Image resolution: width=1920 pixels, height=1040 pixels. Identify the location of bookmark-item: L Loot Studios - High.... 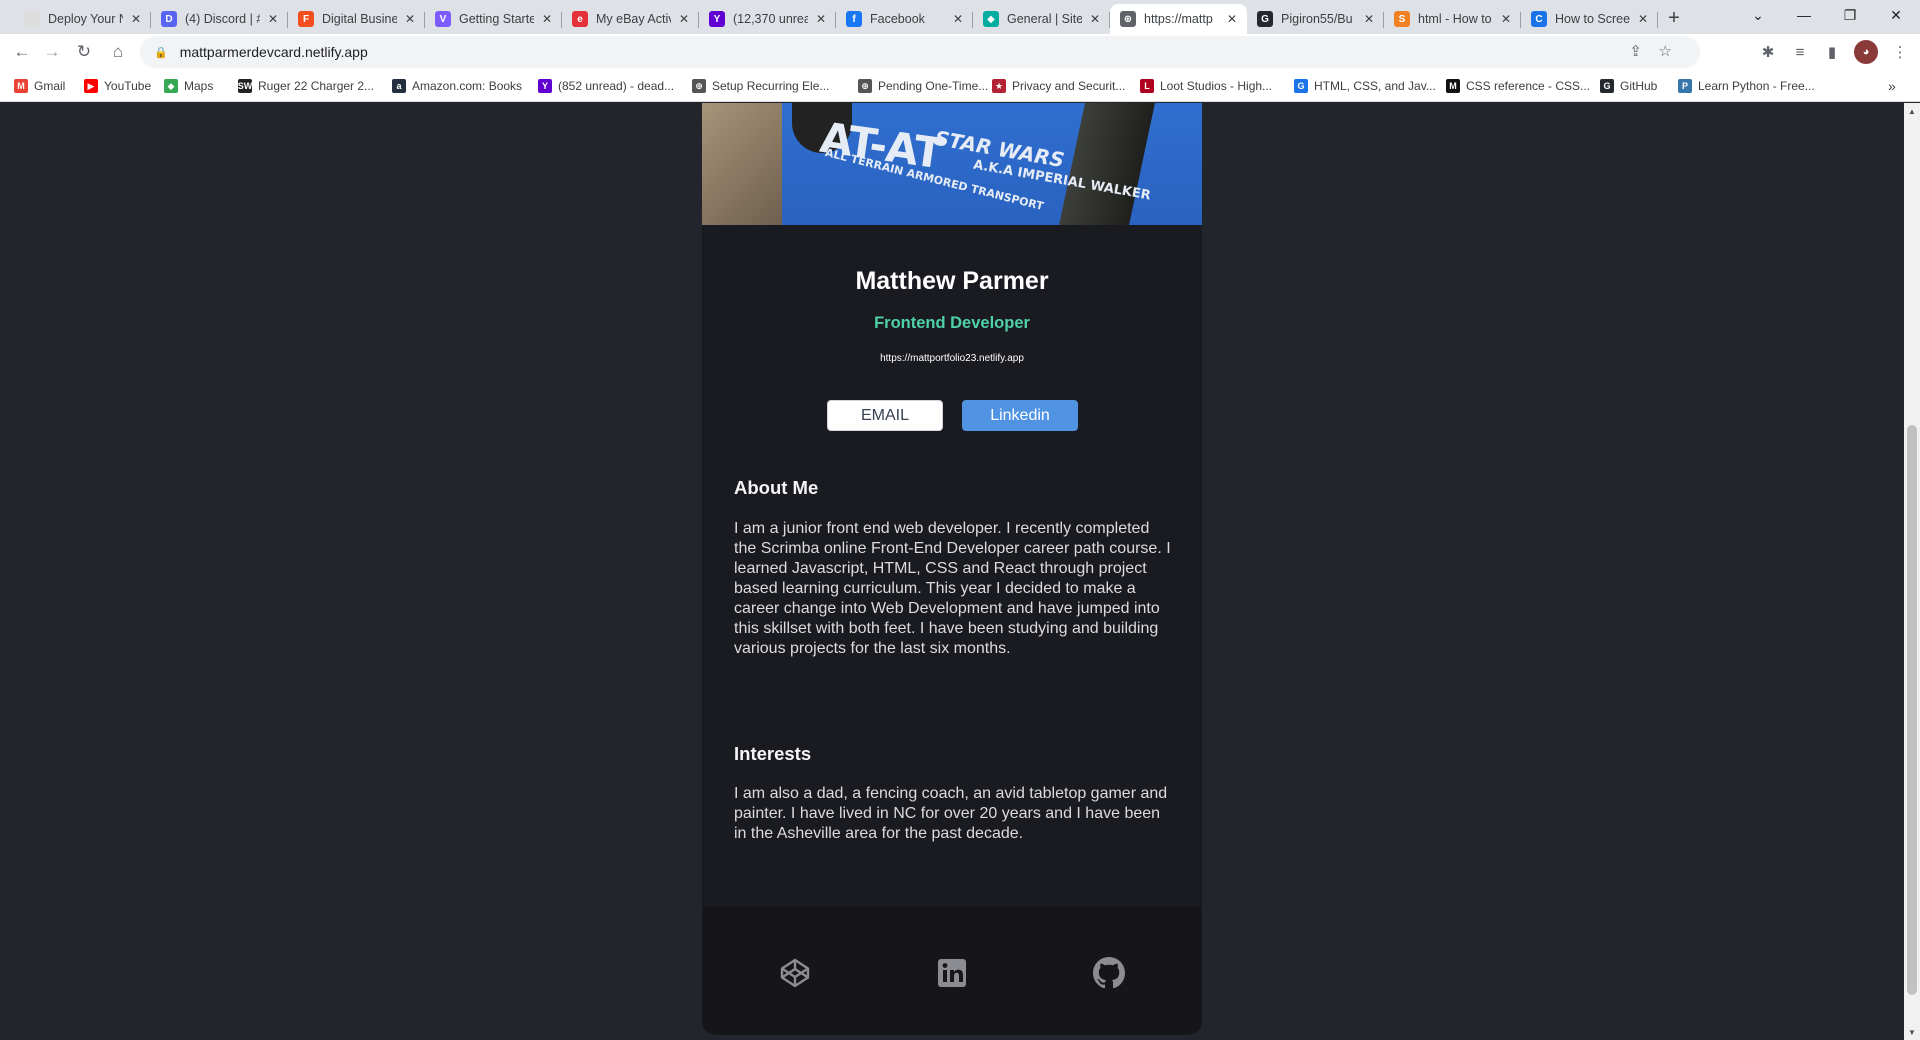
(1206, 86).